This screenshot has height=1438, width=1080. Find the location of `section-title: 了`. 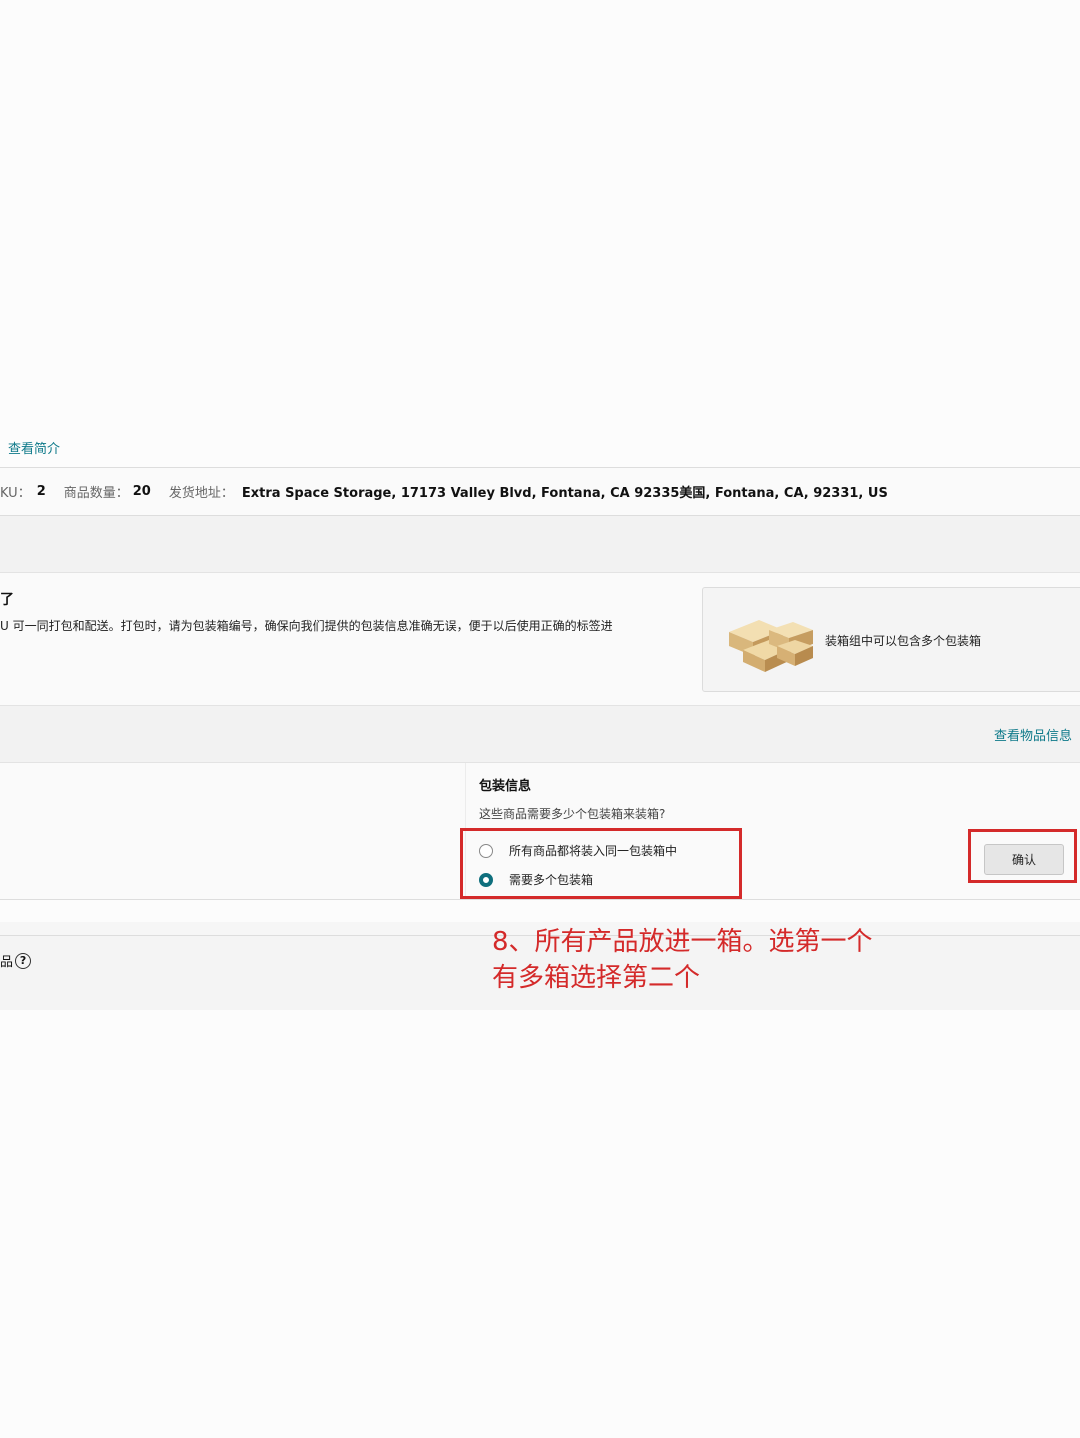

section-title: 了 is located at coordinates (7, 600).